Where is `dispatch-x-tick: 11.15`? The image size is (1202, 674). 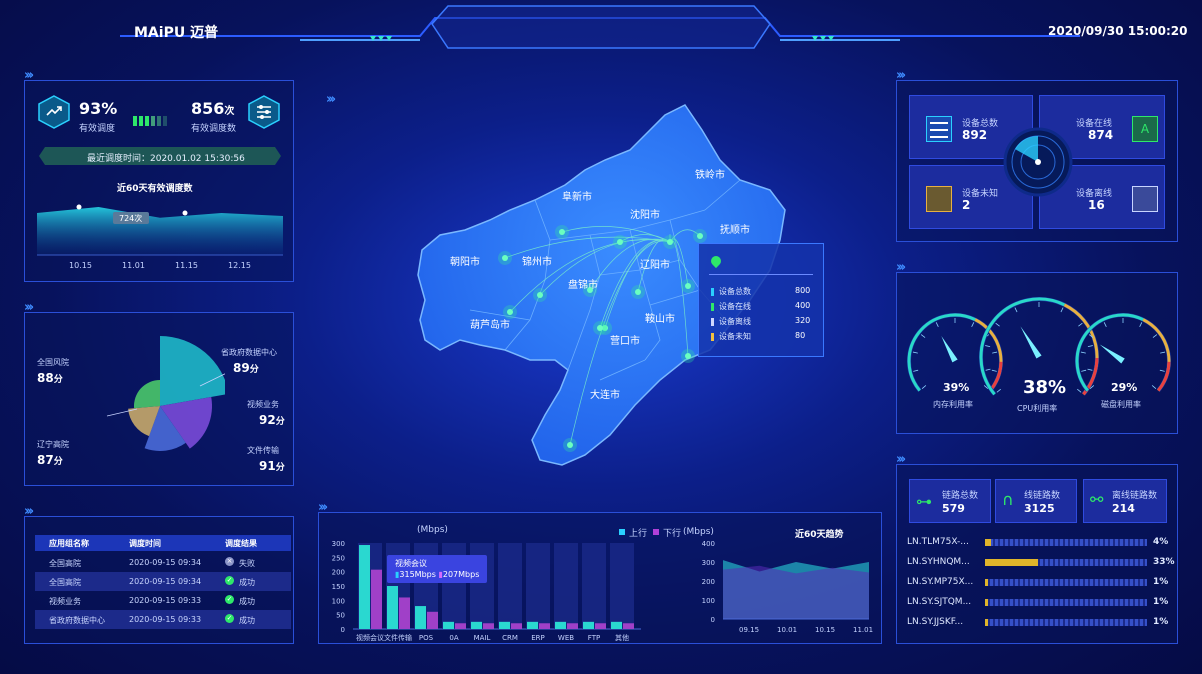
dispatch-x-tick: 11.15 is located at coordinates (186, 265).